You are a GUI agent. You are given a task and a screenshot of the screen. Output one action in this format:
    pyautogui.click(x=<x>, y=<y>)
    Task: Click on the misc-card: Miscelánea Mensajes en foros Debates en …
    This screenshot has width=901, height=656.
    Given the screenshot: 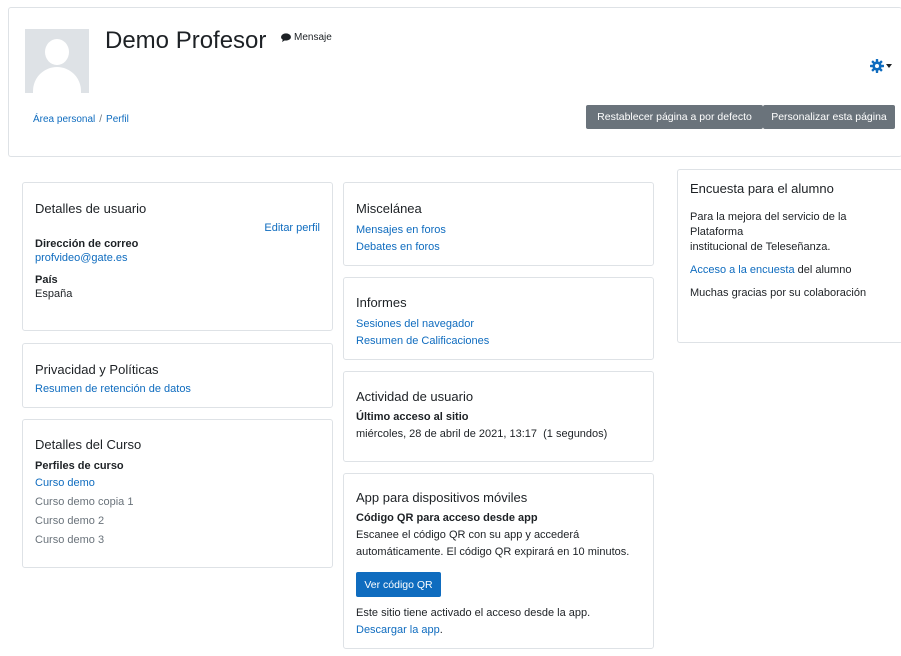 What is the action you would take?
    pyautogui.click(x=498, y=224)
    